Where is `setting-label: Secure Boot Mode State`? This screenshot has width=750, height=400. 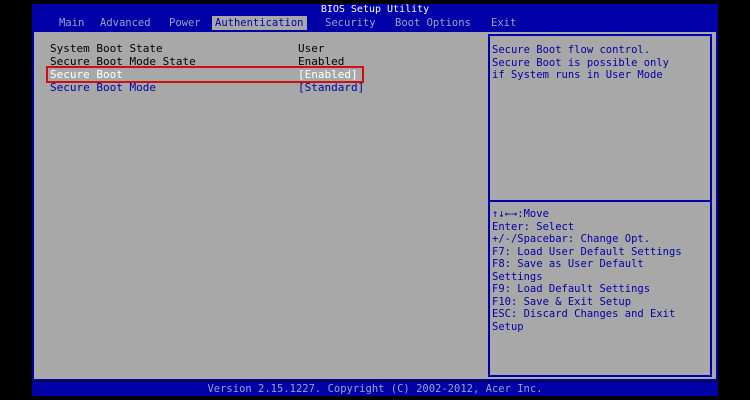
setting-label: Secure Boot Mode State is located at coordinates (123, 61).